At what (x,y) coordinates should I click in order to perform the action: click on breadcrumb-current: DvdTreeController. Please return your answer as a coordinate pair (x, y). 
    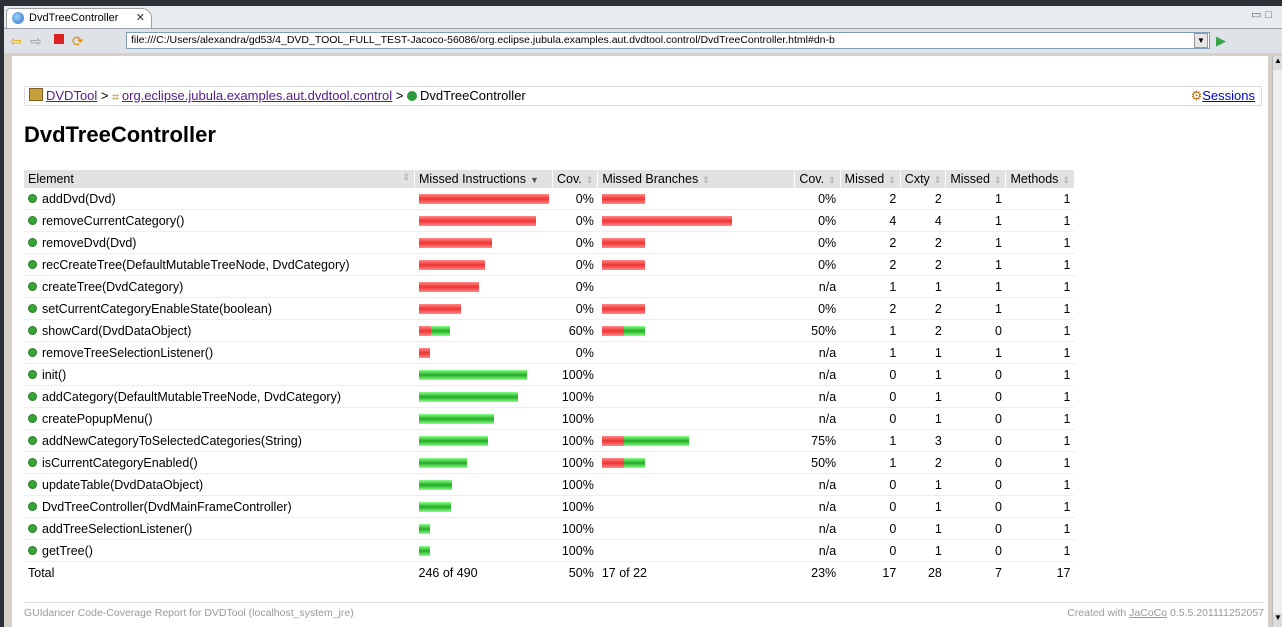
    Looking at the image, I should click on (473, 95).